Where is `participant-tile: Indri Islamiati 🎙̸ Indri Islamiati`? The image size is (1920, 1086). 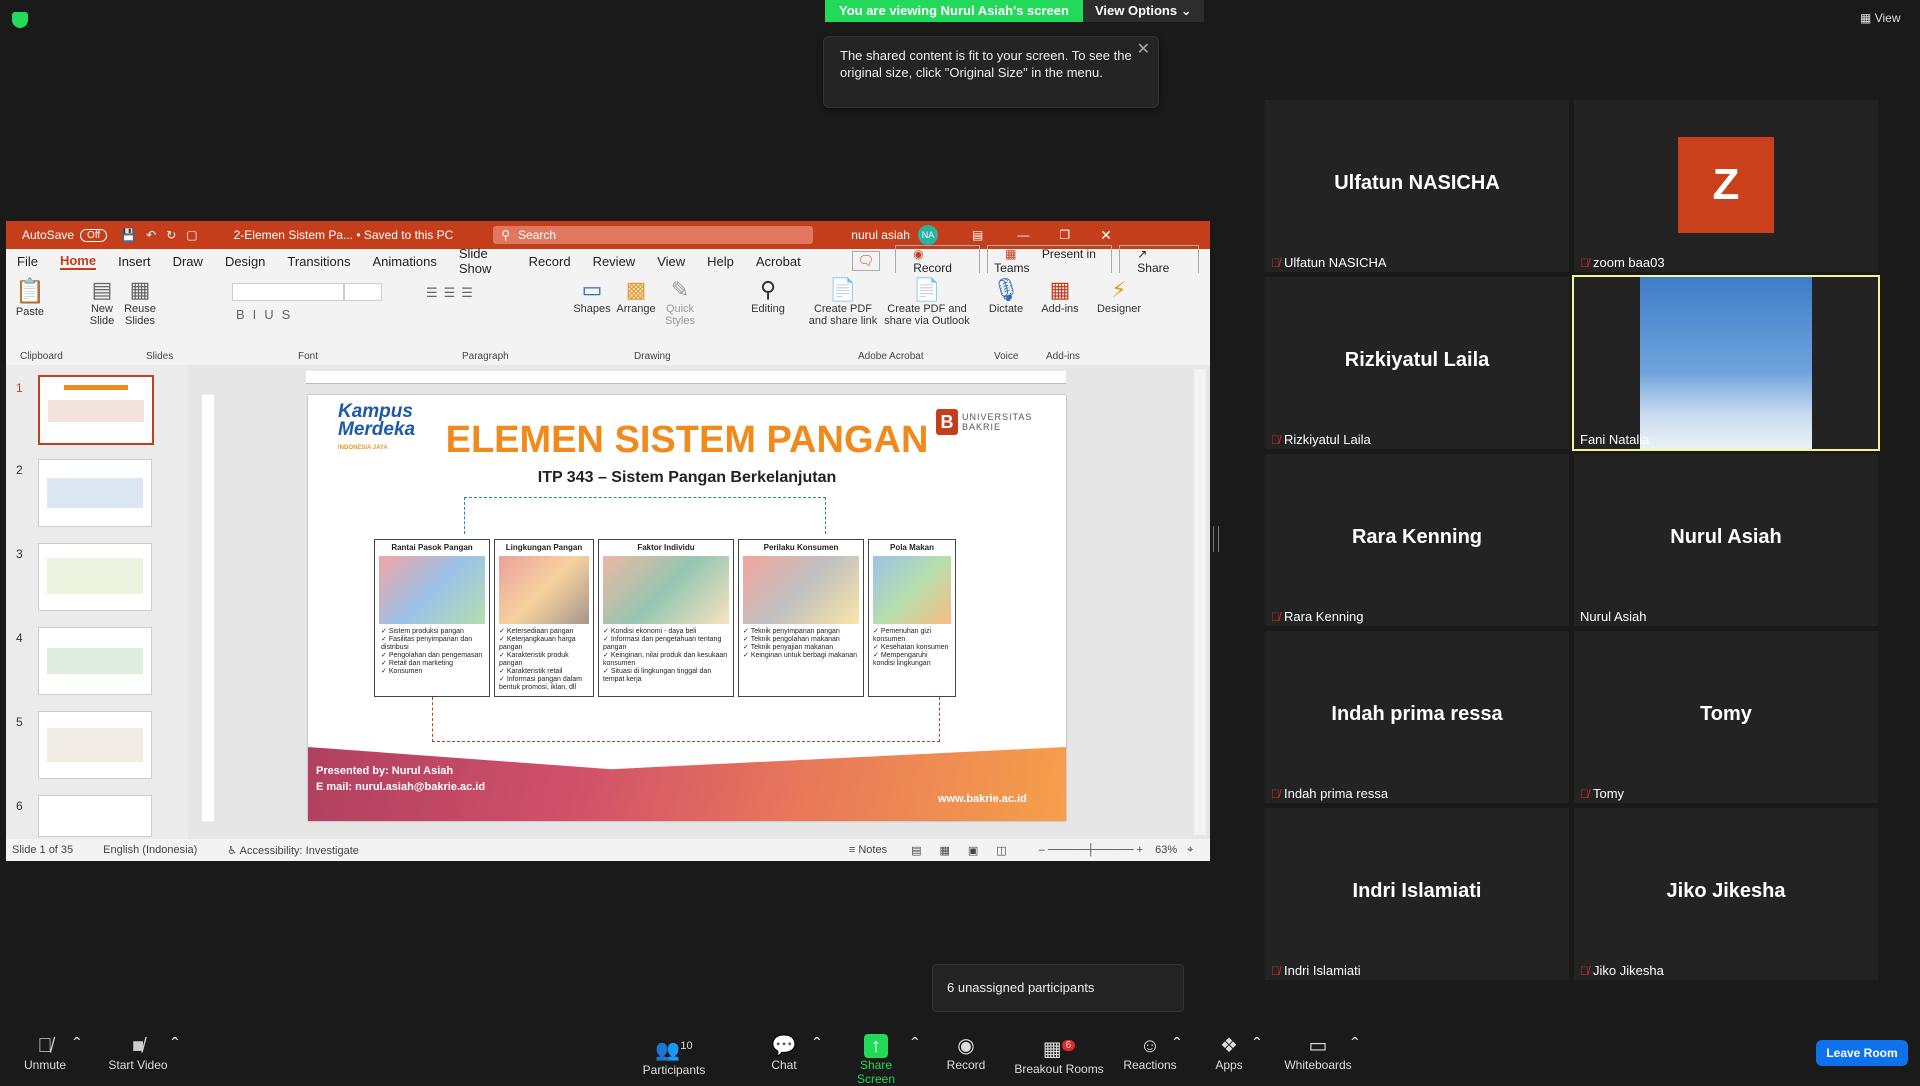
participant-tile: Indri Islamiati 🎙̸ Indri Islamiati is located at coordinates (1417, 894).